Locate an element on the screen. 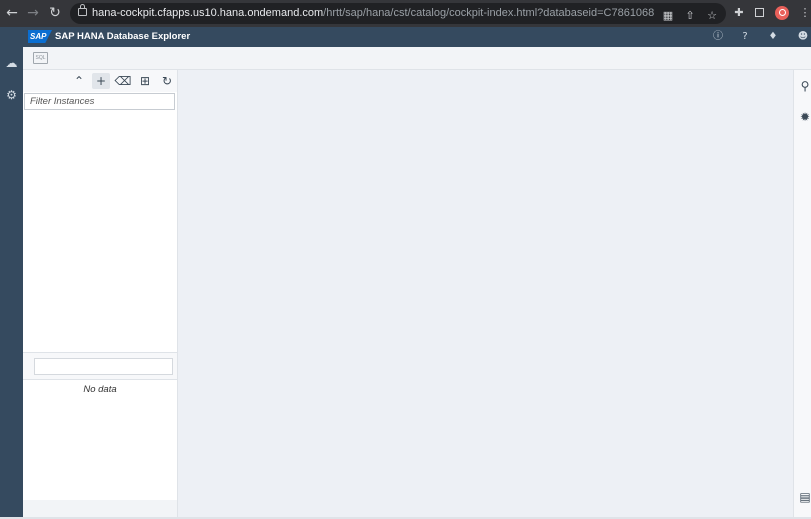  add-group-icon: ⊞ is located at coordinates (145, 81).